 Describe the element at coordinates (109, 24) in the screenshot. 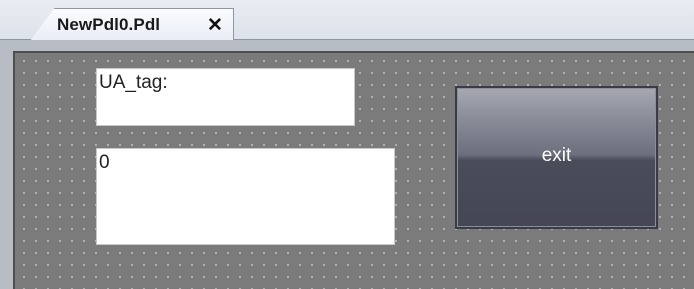

I see `tab-title: NewPdl0.Pdl` at that location.